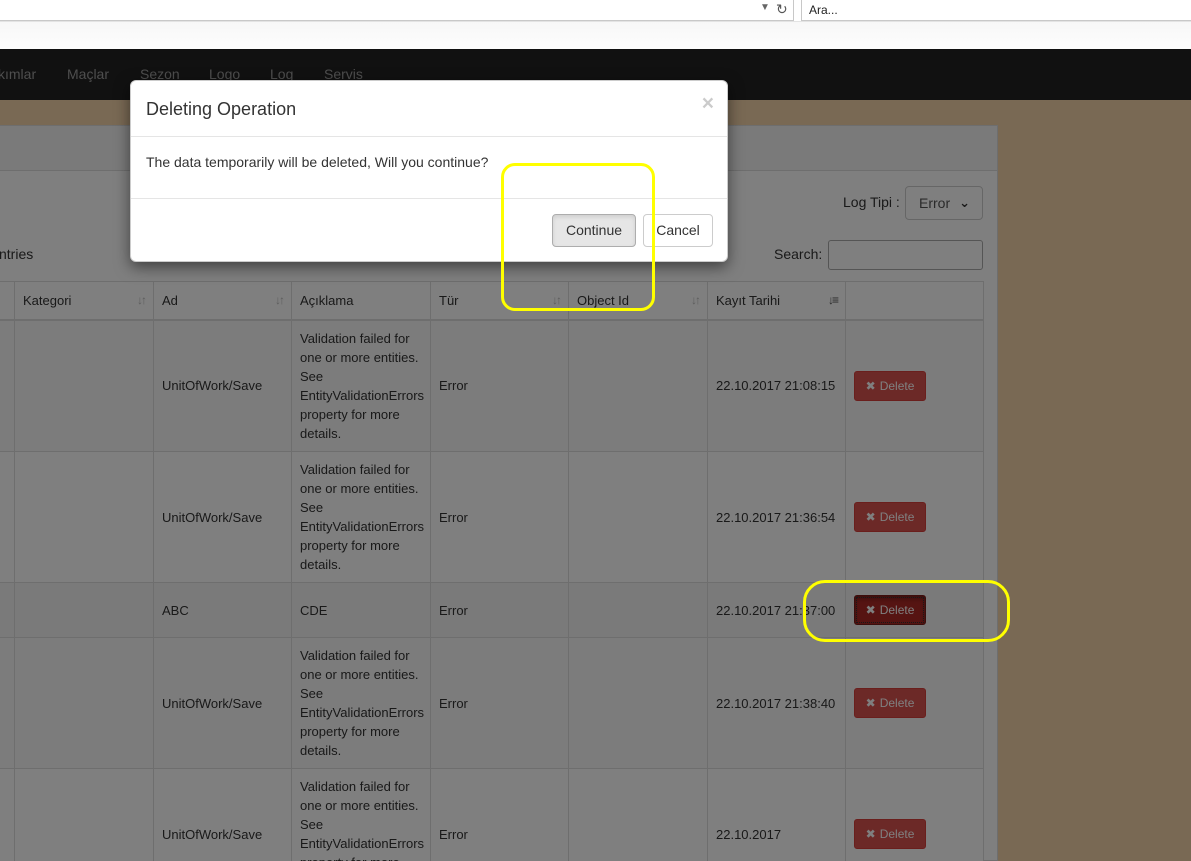 The height and width of the screenshot is (861, 1191). What do you see at coordinates (578, 237) in the screenshot?
I see `highlight-continue-annotation` at bounding box center [578, 237].